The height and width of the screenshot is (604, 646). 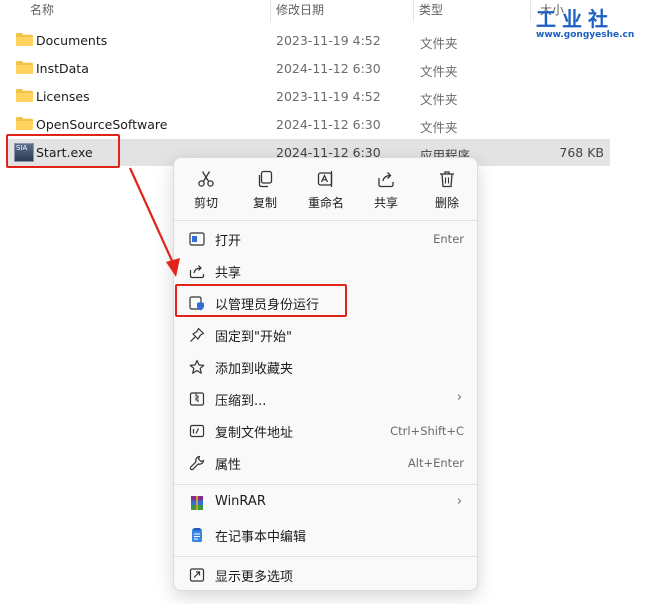 What do you see at coordinates (154, 222) in the screenshot?
I see `annotation-arrow` at bounding box center [154, 222].